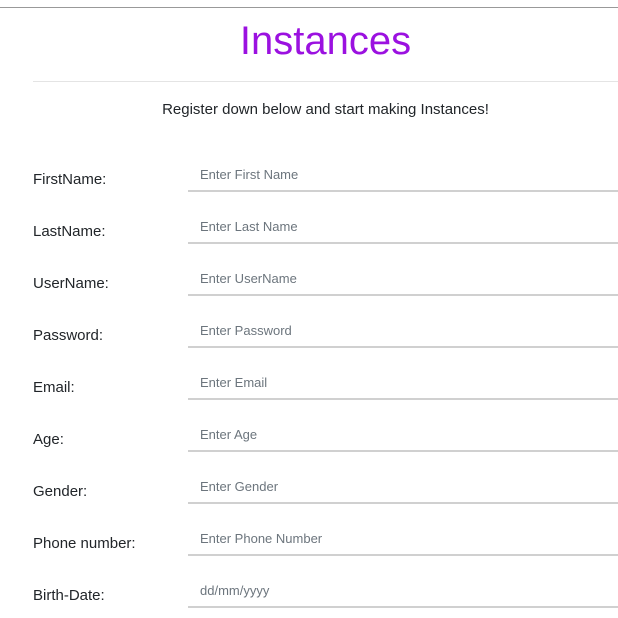  What do you see at coordinates (403, 487) in the screenshot?
I see `gender-input` at bounding box center [403, 487].